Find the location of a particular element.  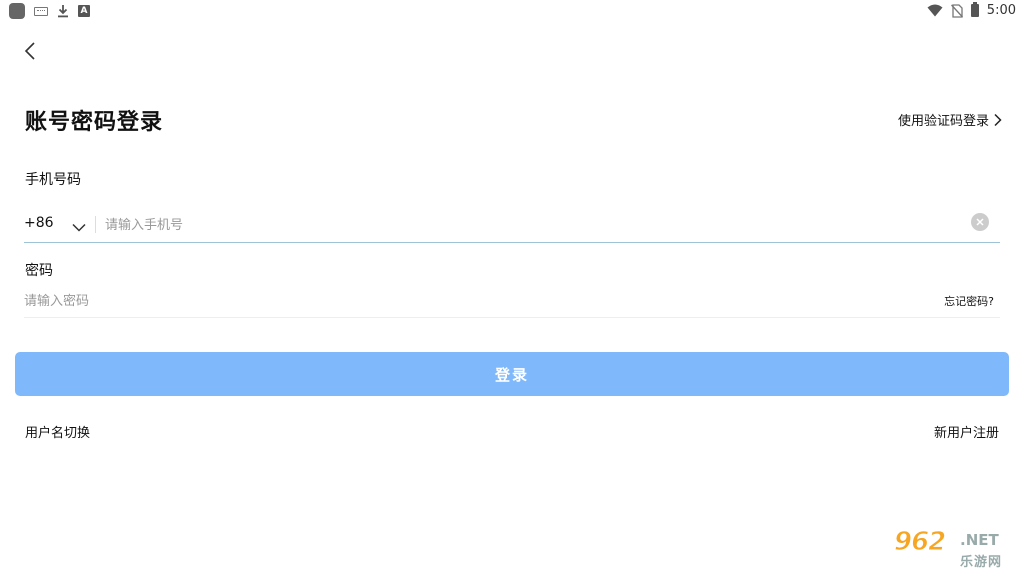

register-link: 新用户注册 is located at coordinates (966, 431).